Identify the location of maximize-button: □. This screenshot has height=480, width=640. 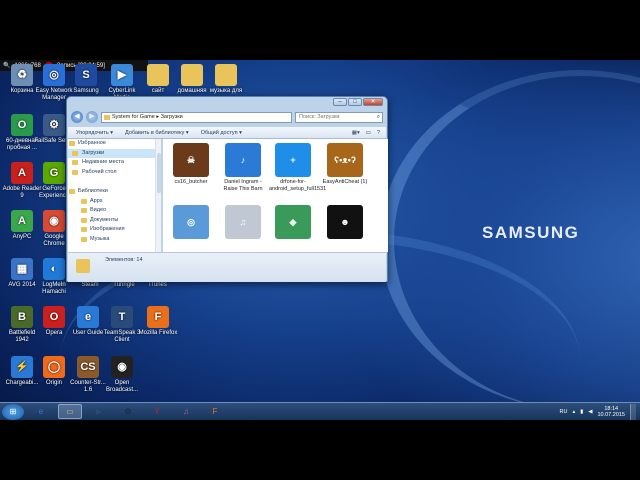
(355, 102).